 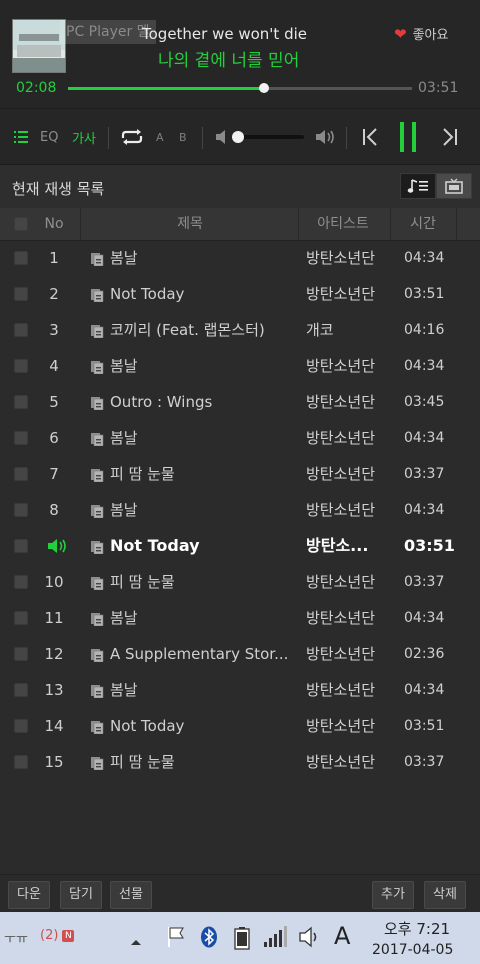 I want to click on ab-repeat-button: A B, so click(x=174, y=137).